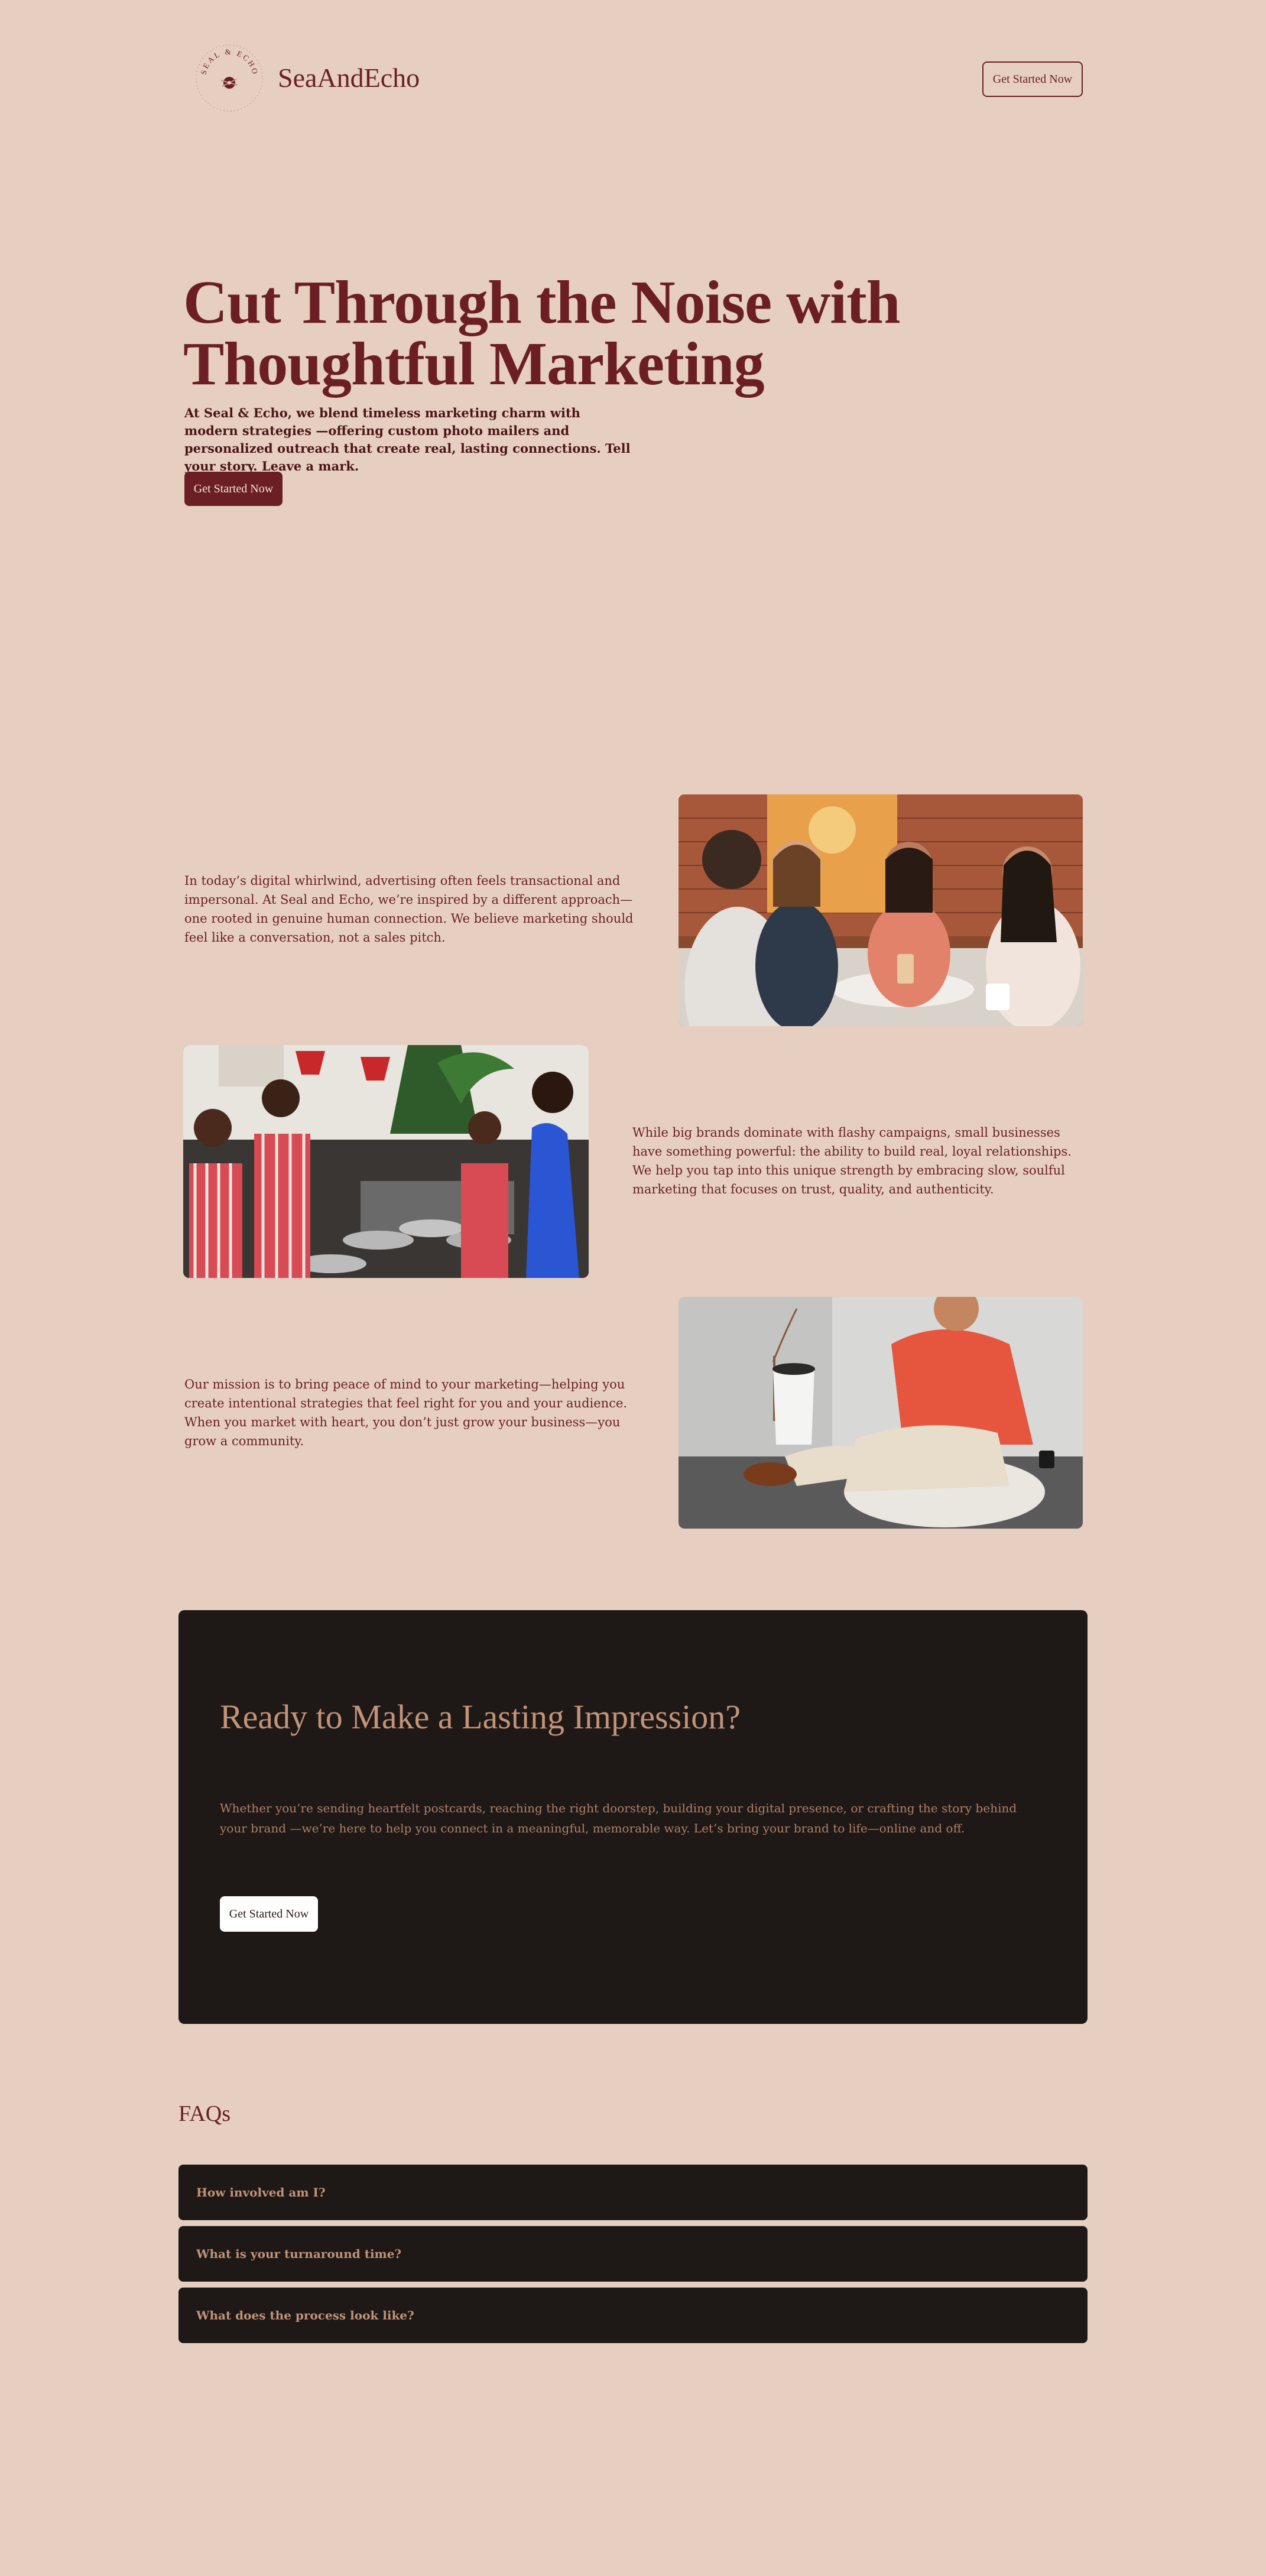 Image resolution: width=1266 pixels, height=2576 pixels. Describe the element at coordinates (269, 1914) in the screenshot. I see `cta-get-started-button: Get Started Now` at that location.